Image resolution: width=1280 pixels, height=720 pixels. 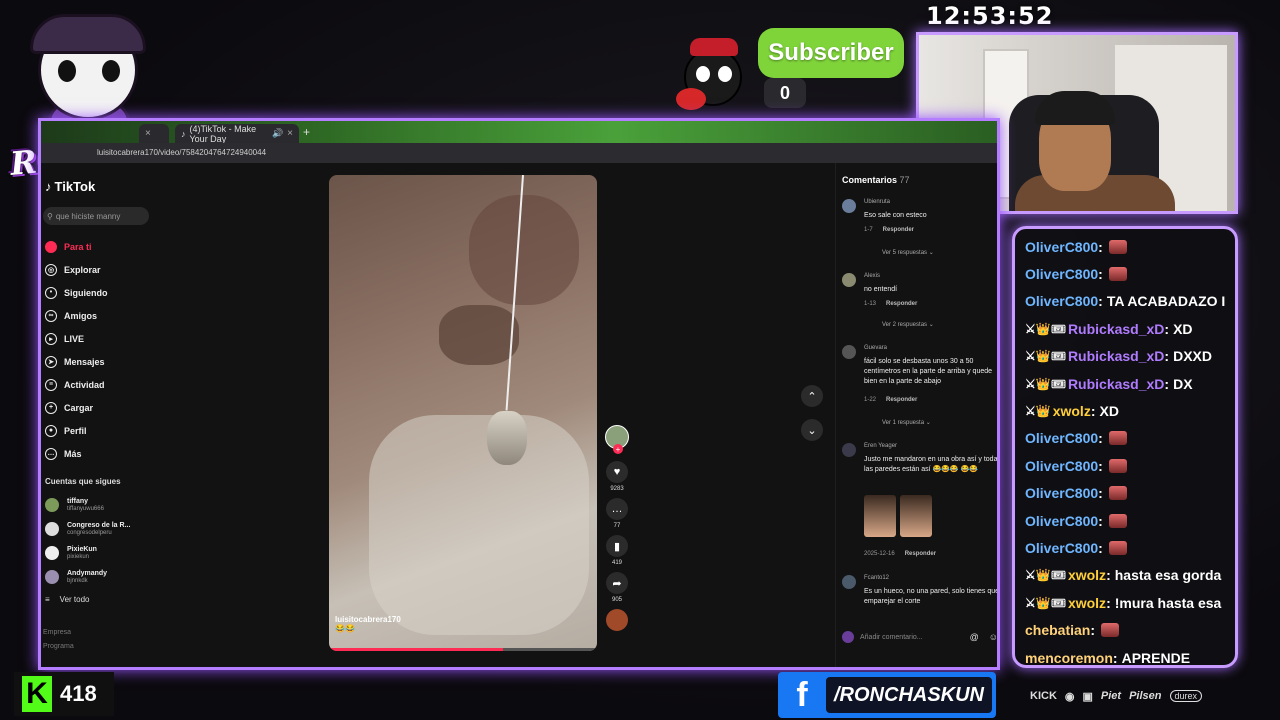 I want to click on sidebar-item-live: ▸ LIVE, so click(x=100, y=338).